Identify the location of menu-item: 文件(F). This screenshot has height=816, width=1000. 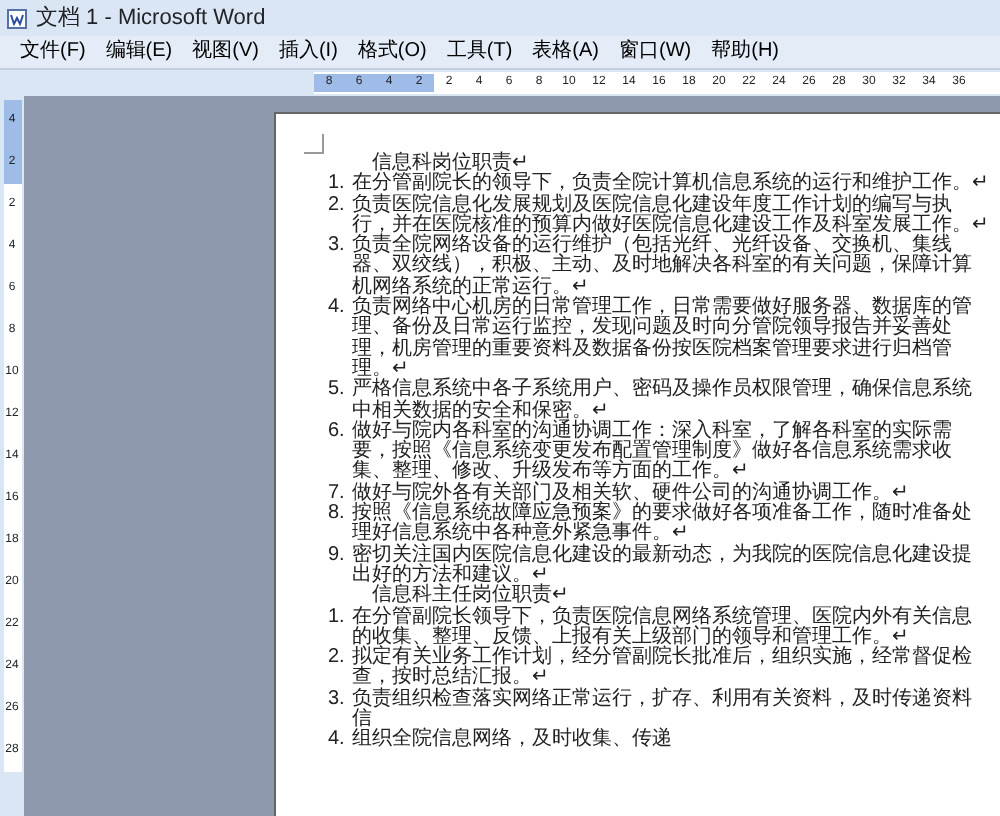
(53, 52).